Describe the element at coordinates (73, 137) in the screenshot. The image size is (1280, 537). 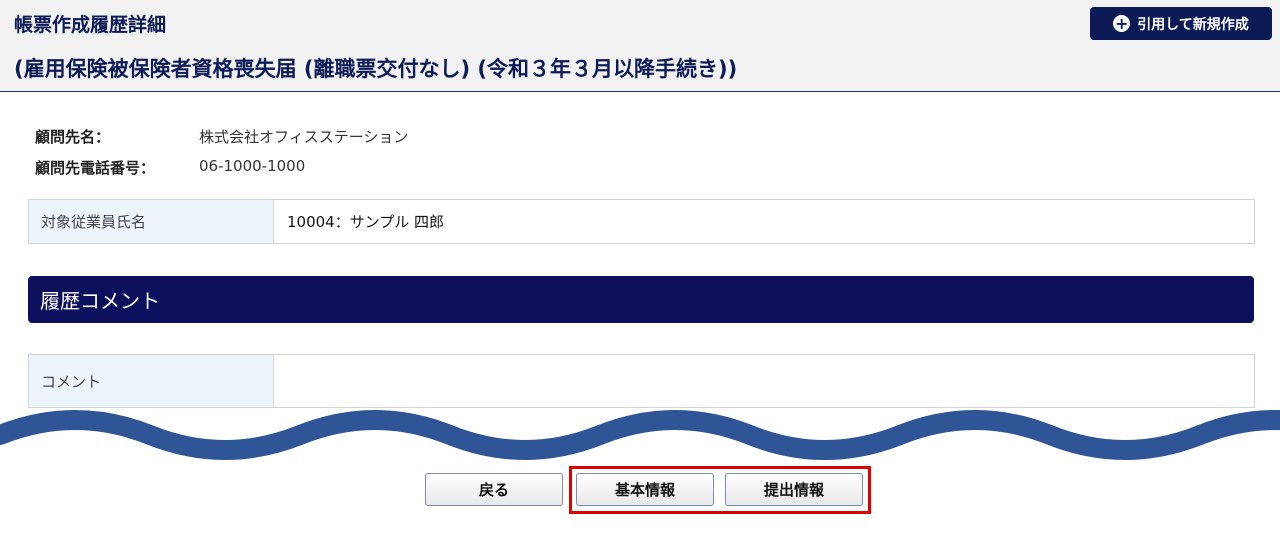
I see `client-name-label: 顧問先名：` at that location.